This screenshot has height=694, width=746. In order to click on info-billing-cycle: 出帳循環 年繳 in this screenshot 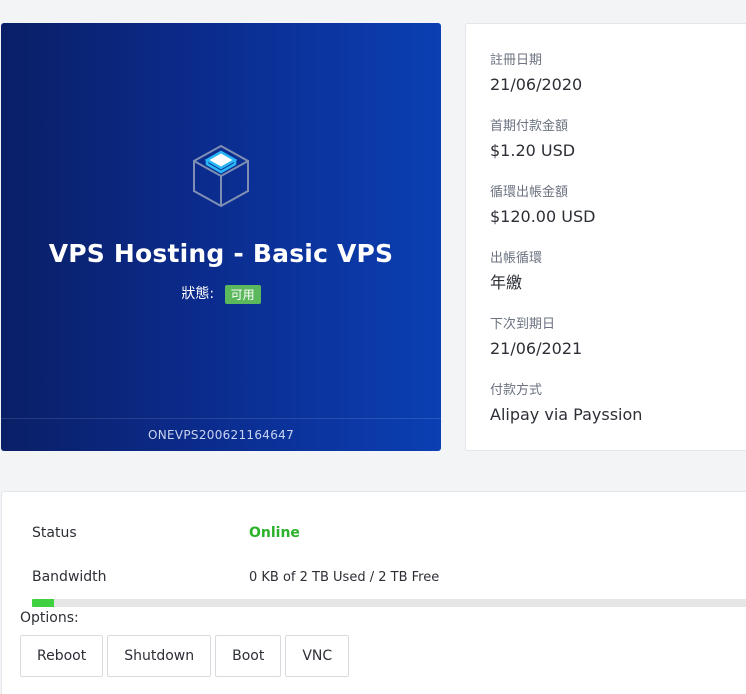, I will do `click(618, 283)`.